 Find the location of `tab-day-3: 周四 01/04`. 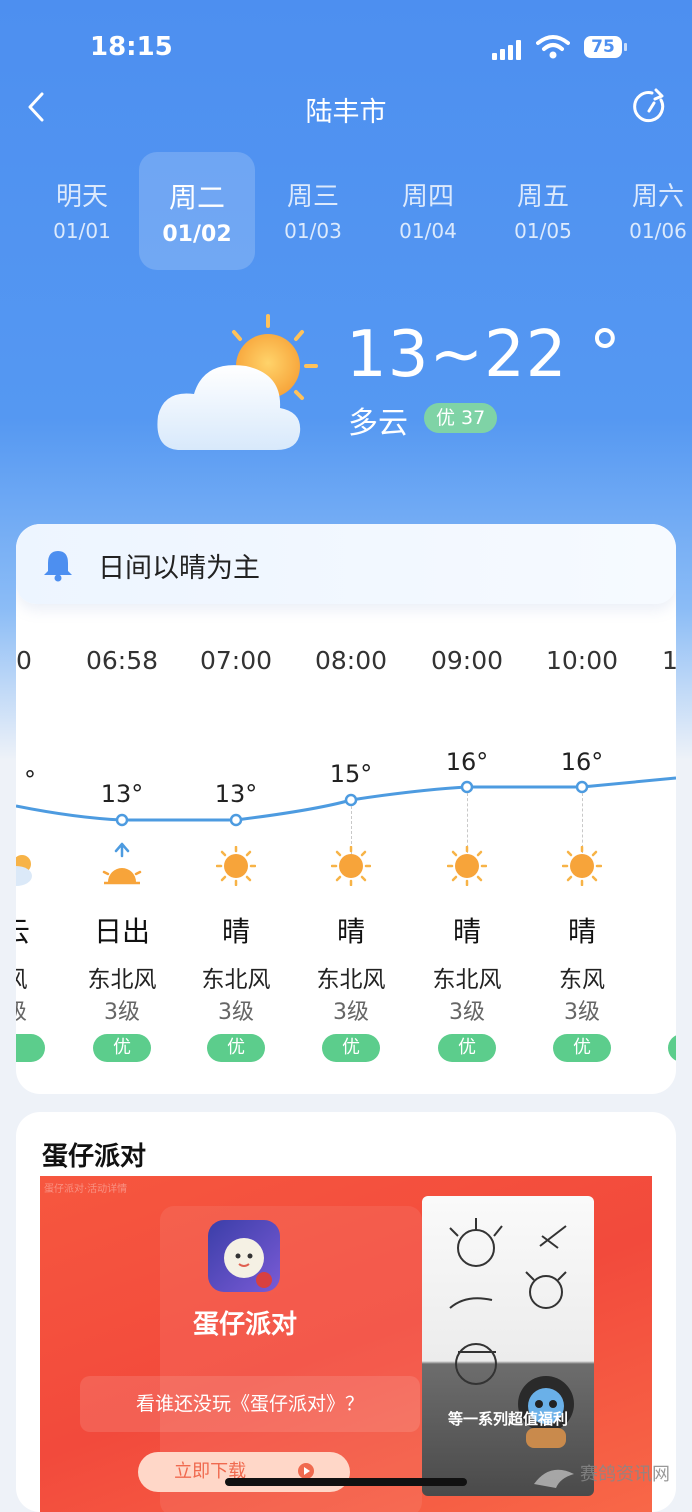

tab-day-3: 周四 01/04 is located at coordinates (428, 211).